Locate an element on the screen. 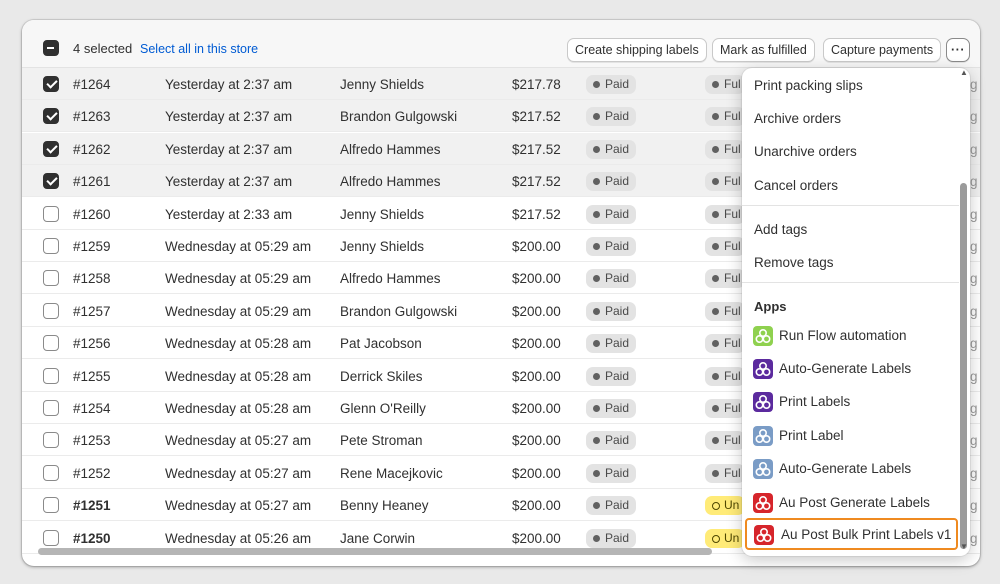  flow-icon is located at coordinates (763, 336).